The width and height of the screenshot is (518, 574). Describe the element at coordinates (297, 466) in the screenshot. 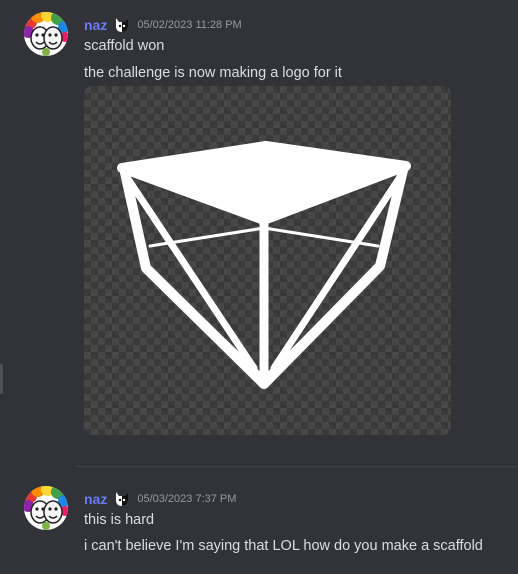

I see `date-divider` at that location.